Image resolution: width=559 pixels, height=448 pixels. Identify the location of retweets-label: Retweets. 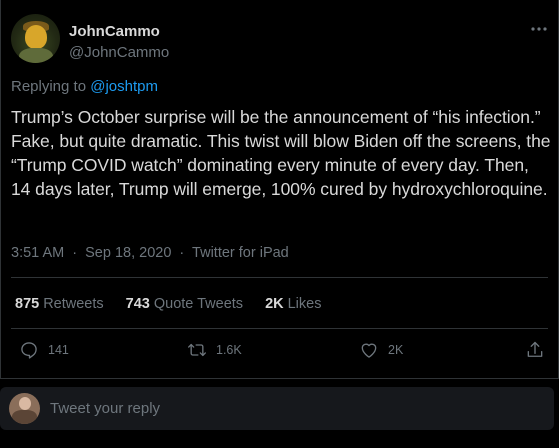
(73, 304).